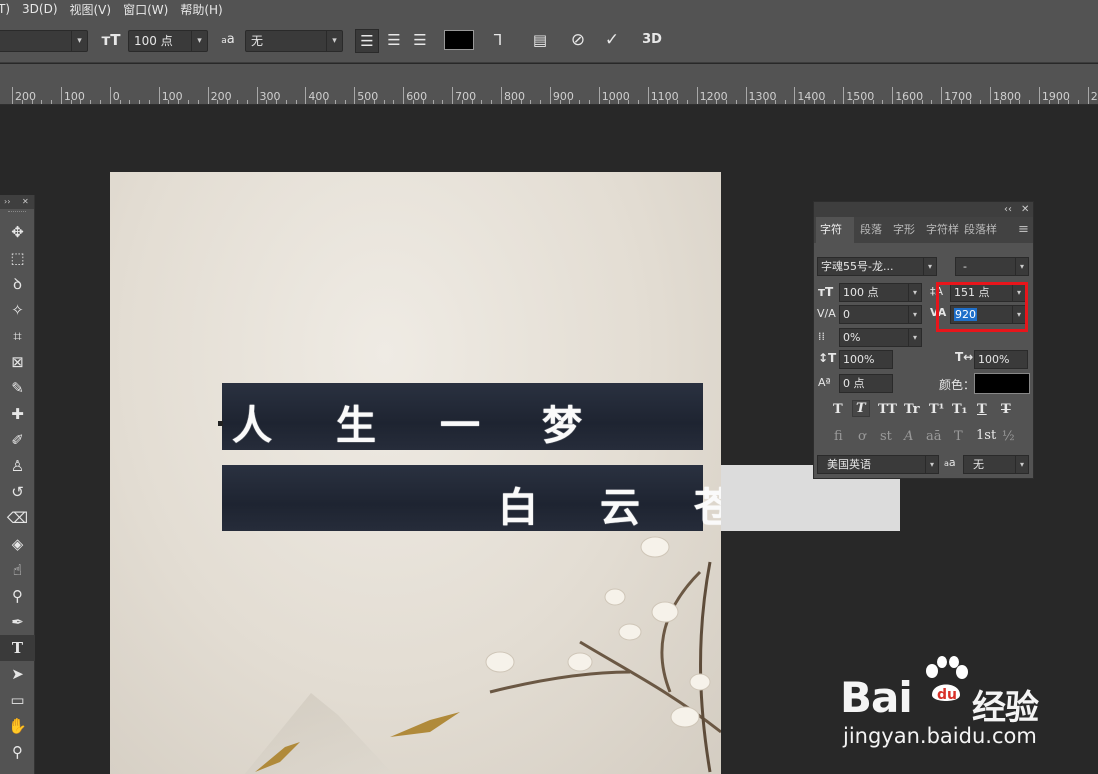  Describe the element at coordinates (1001, 359) in the screenshot. I see `horizontal-scale-input: 100%` at that location.